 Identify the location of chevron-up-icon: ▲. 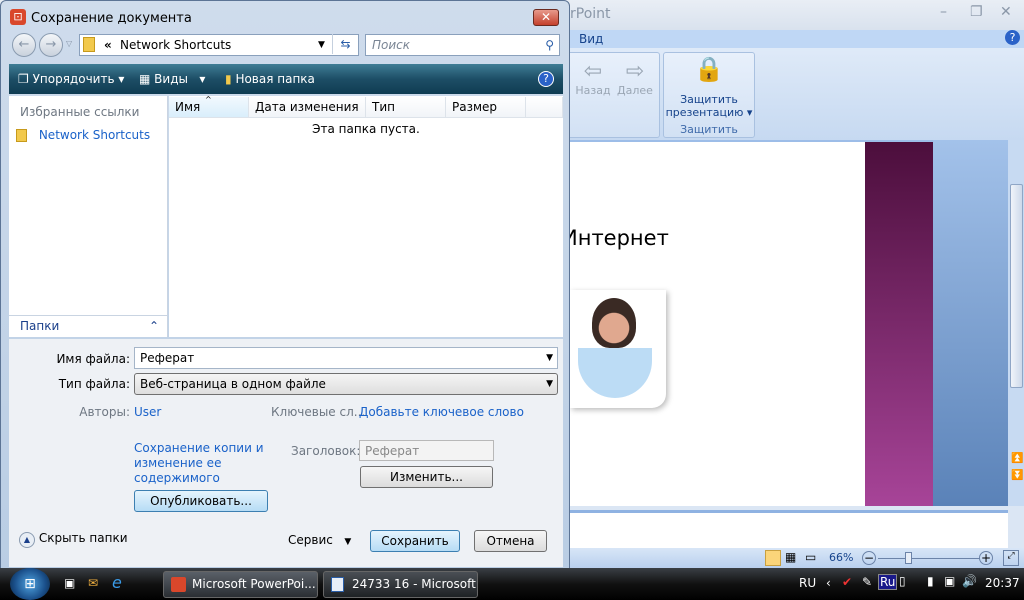
(27, 540).